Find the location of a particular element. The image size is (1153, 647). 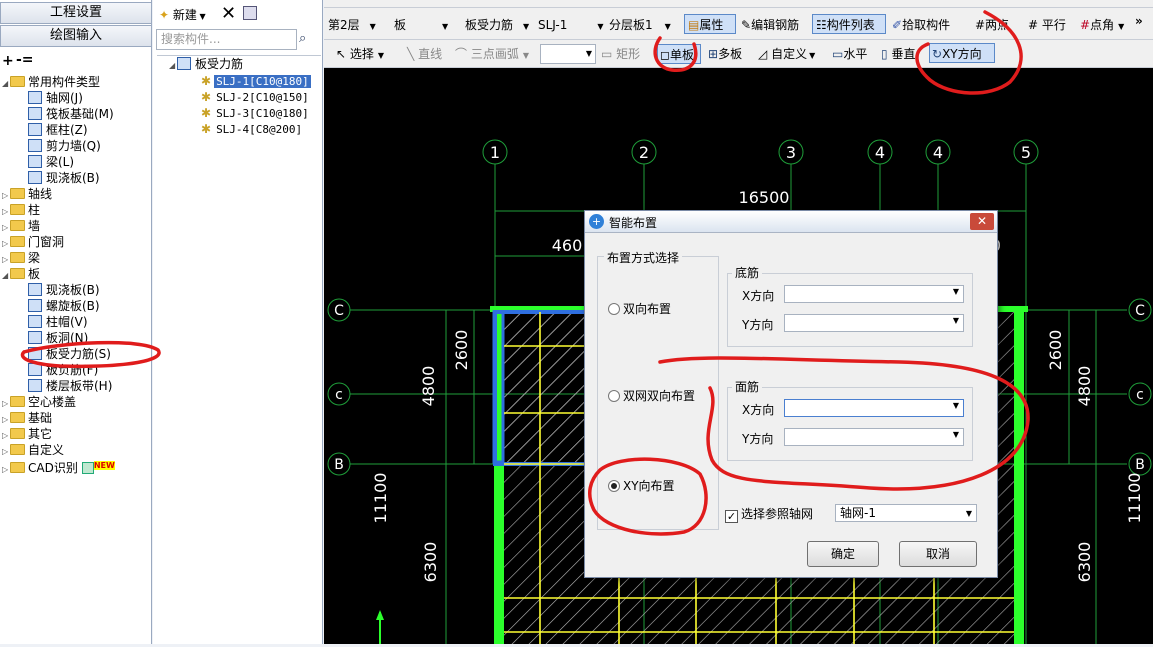

tree-item: ▷ 轴线 is located at coordinates (27, 194).